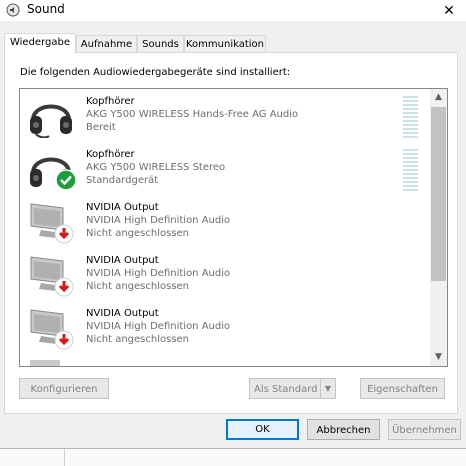 This screenshot has height=466, width=466. Describe the element at coordinates (438, 97) in the screenshot. I see `scroll-up-icon: ▲` at that location.